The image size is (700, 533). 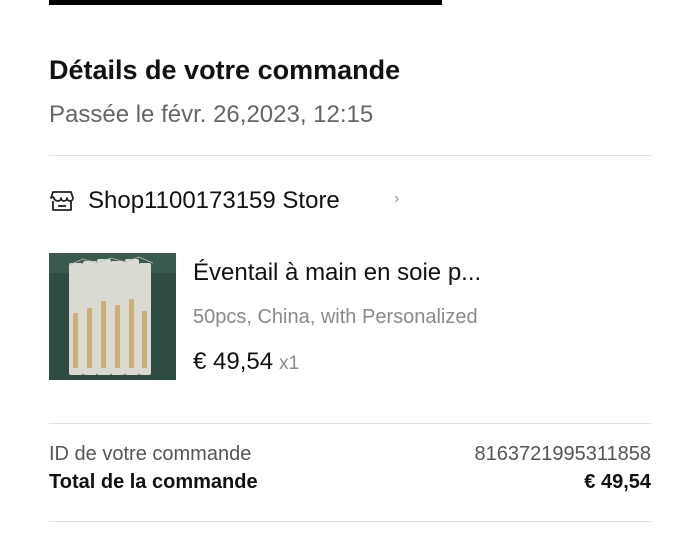 What do you see at coordinates (350, 454) in the screenshot?
I see `order-id-row: ID de votre commande 8163721995311858` at bounding box center [350, 454].